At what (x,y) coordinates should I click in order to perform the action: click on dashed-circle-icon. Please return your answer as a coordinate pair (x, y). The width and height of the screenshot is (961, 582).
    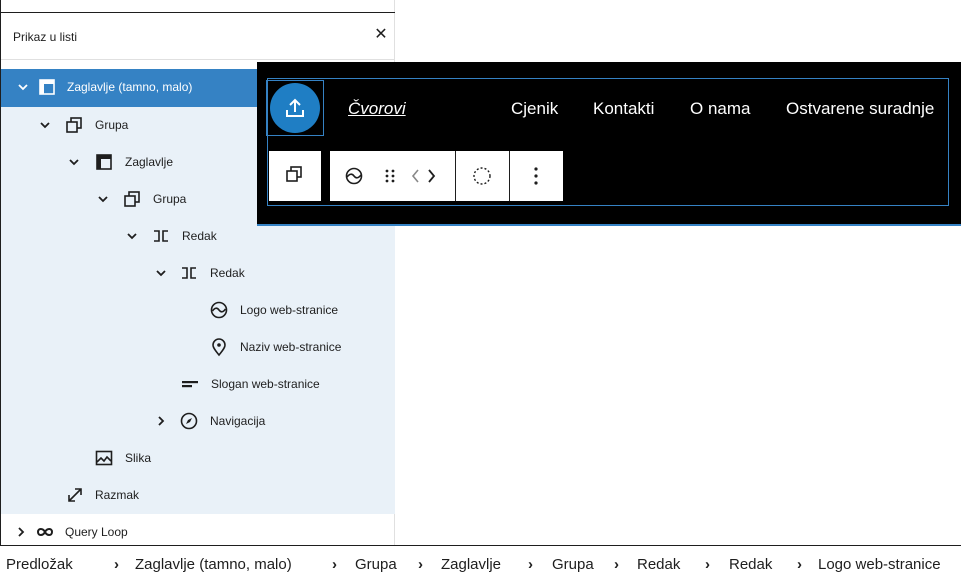
    Looking at the image, I should click on (482, 176).